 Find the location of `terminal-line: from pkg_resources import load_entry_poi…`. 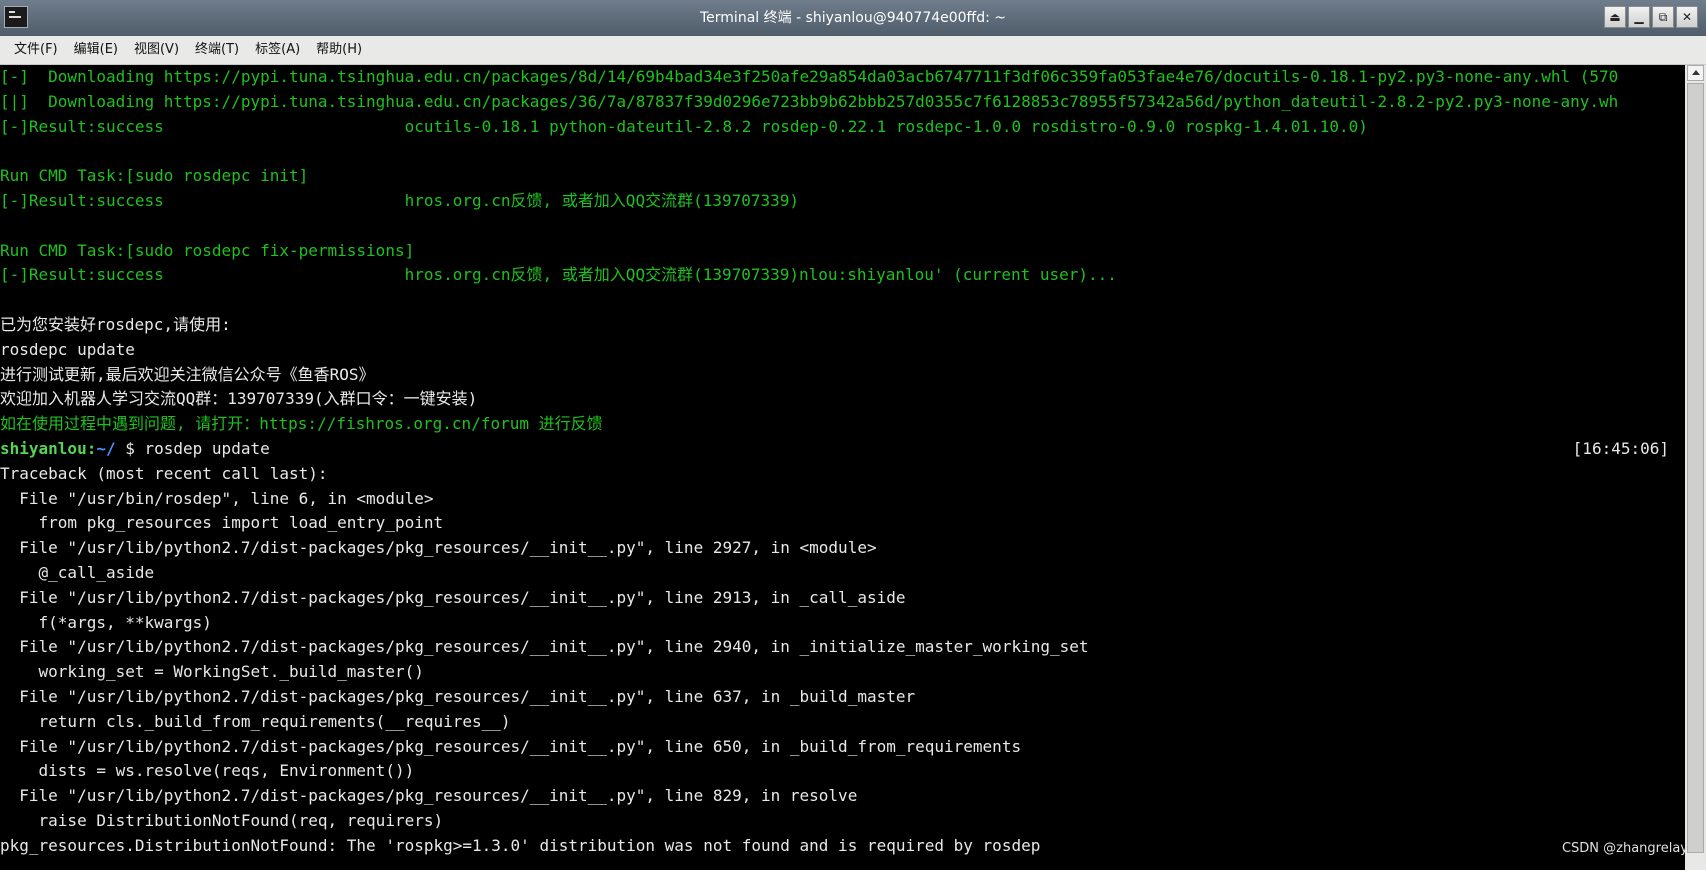

terminal-line: from pkg_resources import load_entry_poi… is located at coordinates (842, 523).